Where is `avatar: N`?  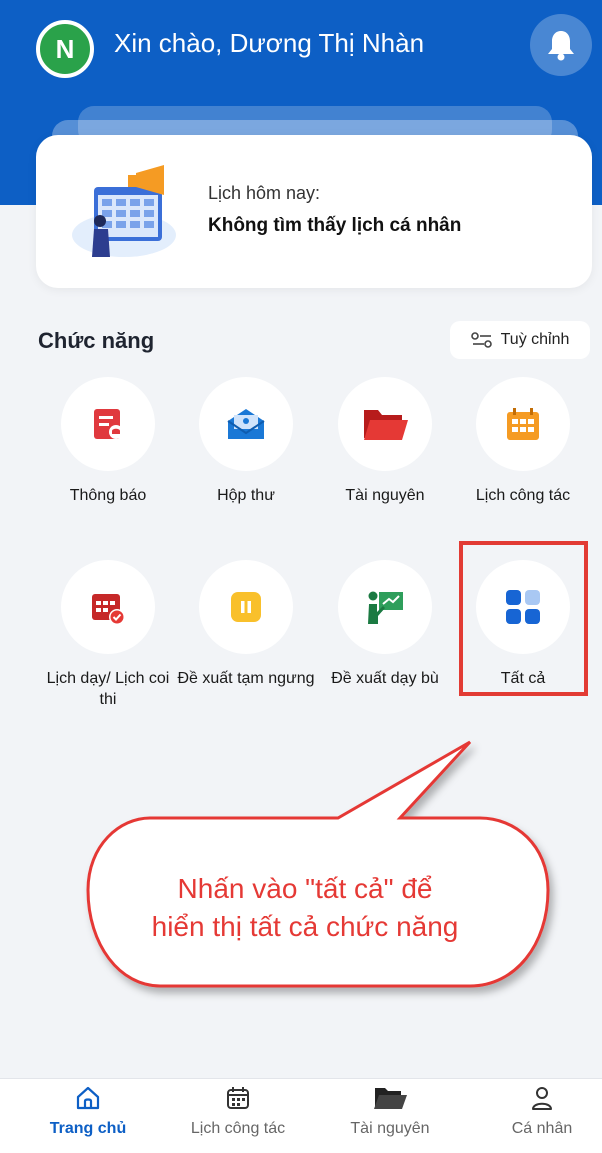
avatar: N is located at coordinates (65, 49).